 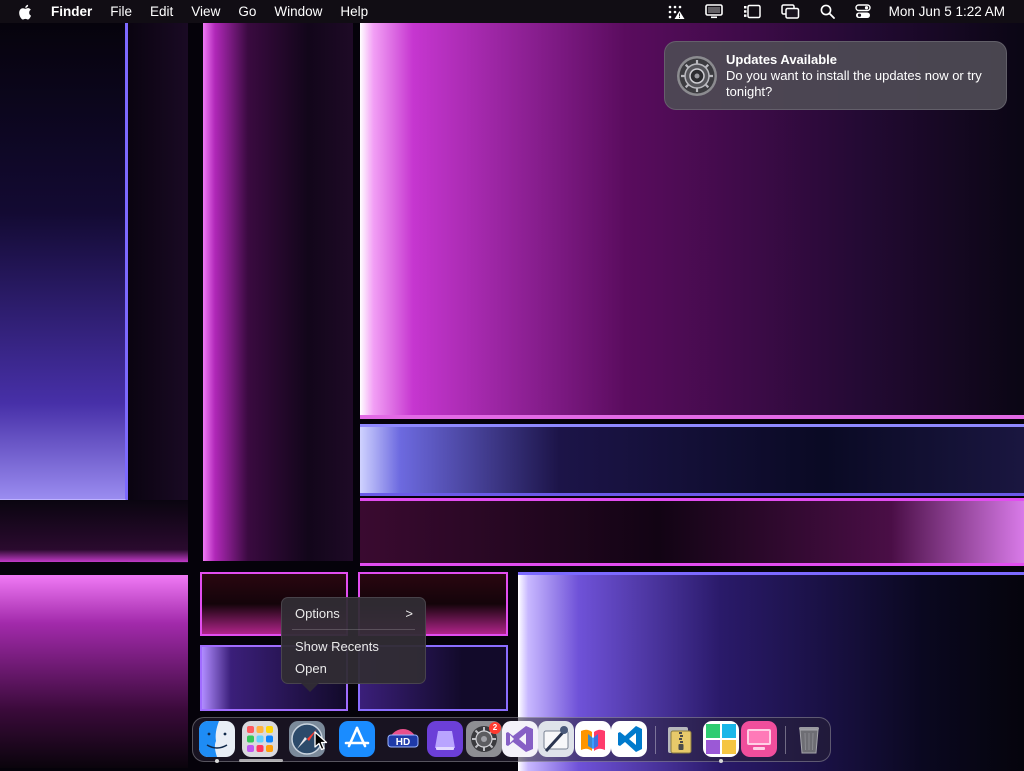 I want to click on notification-title: Updates Available, so click(x=782, y=59).